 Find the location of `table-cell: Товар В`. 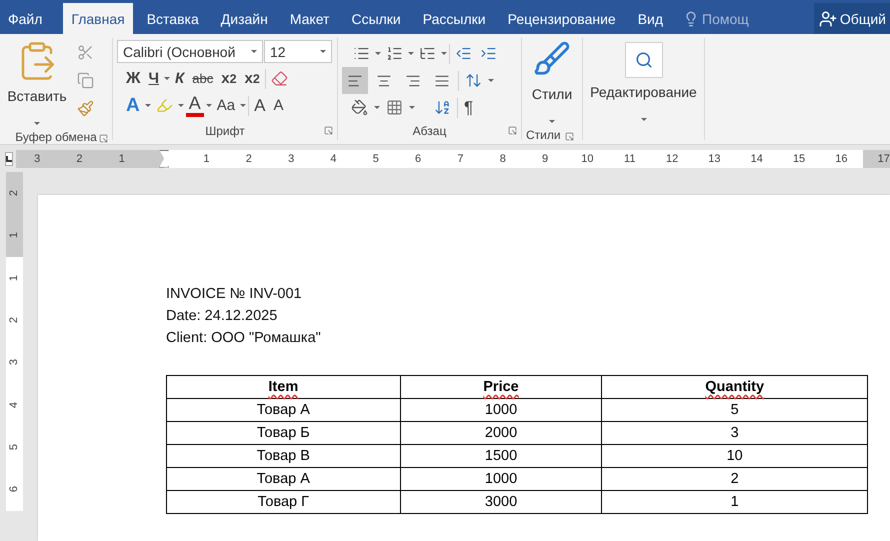

table-cell: Товар В is located at coordinates (283, 456).